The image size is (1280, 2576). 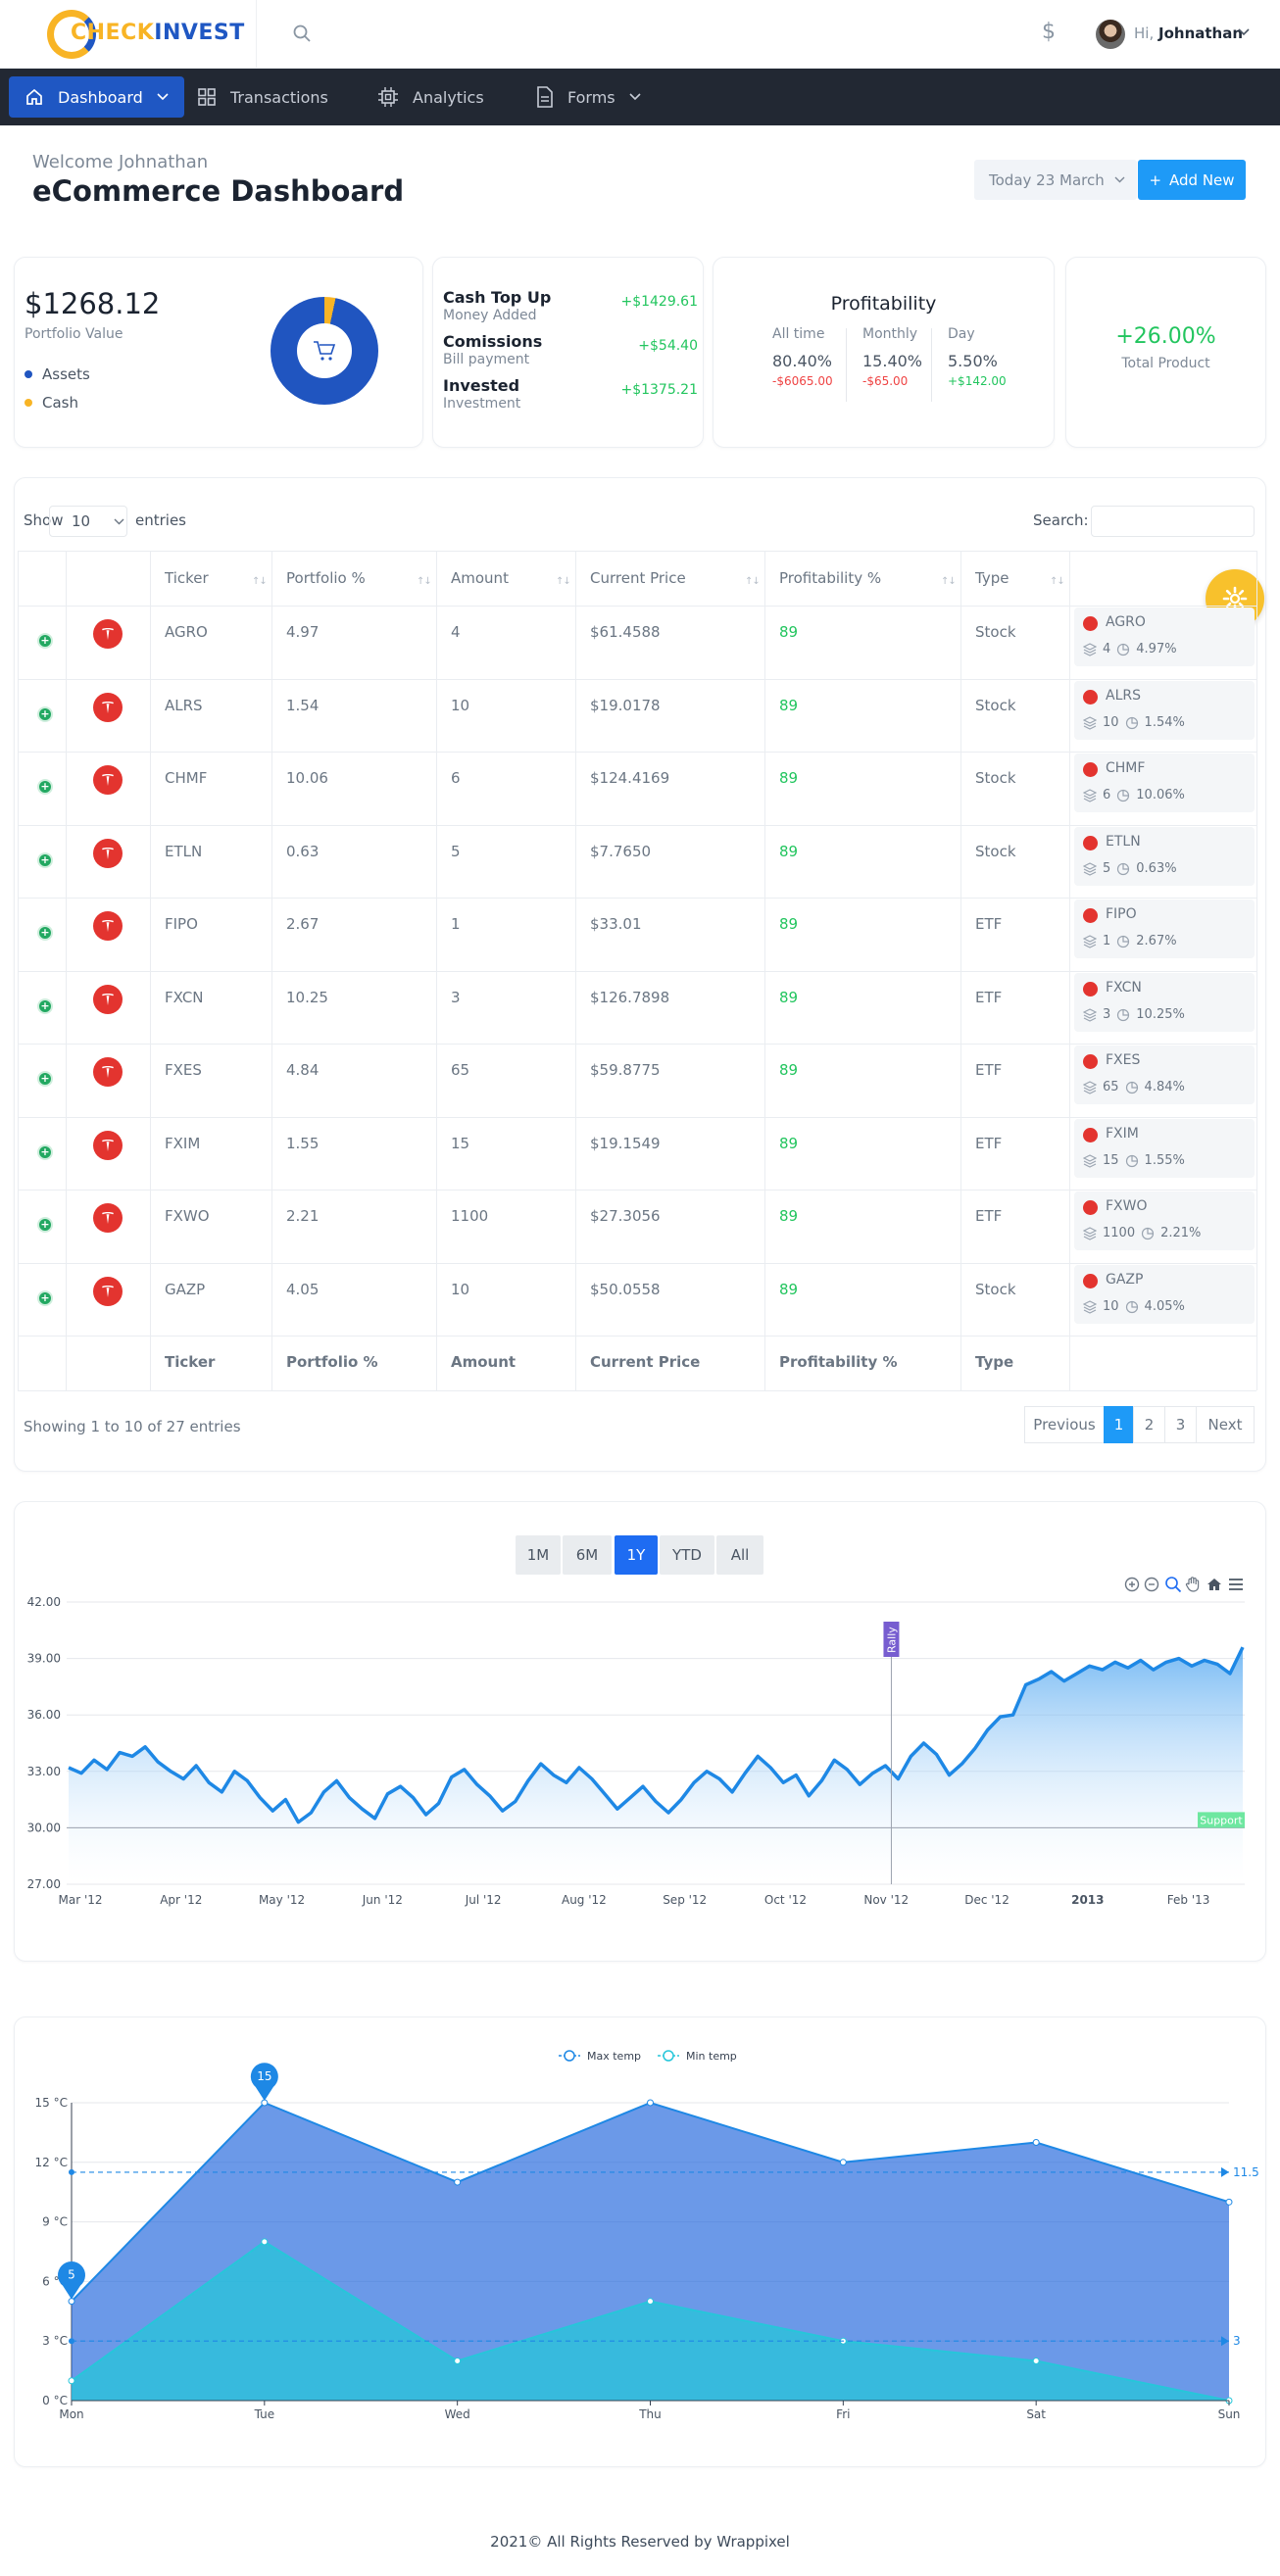 I want to click on nav-item-transactions: Transactions, so click(x=262, y=97).